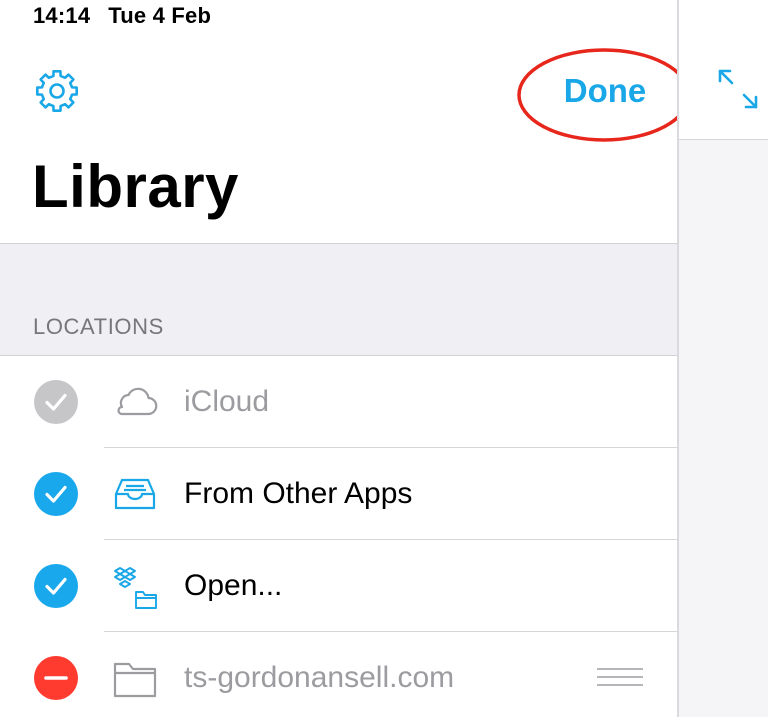 The image size is (768, 717). I want to click on done-button: Done, so click(605, 91).